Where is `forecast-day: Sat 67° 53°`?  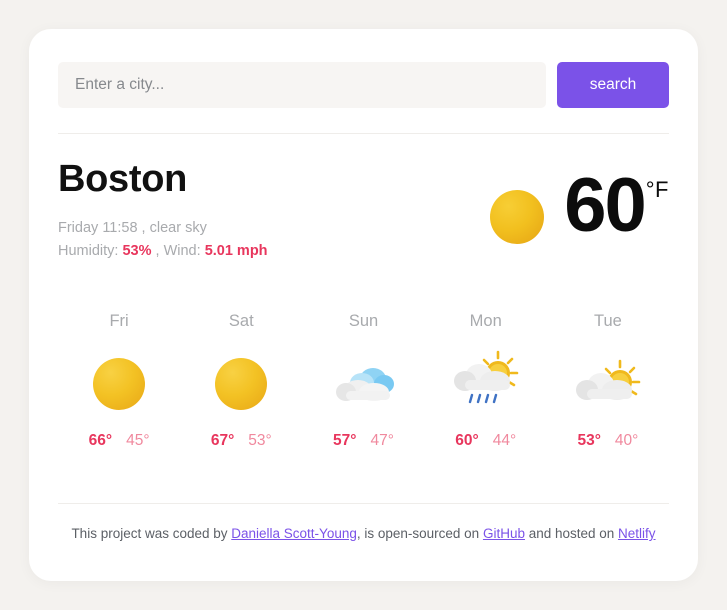 forecast-day: Sat 67° 53° is located at coordinates (241, 381).